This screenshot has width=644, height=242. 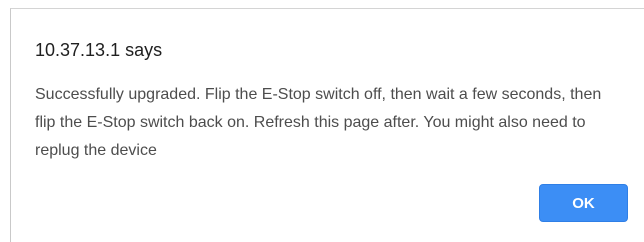 What do you see at coordinates (583, 203) in the screenshot?
I see `ok-button: OK` at bounding box center [583, 203].